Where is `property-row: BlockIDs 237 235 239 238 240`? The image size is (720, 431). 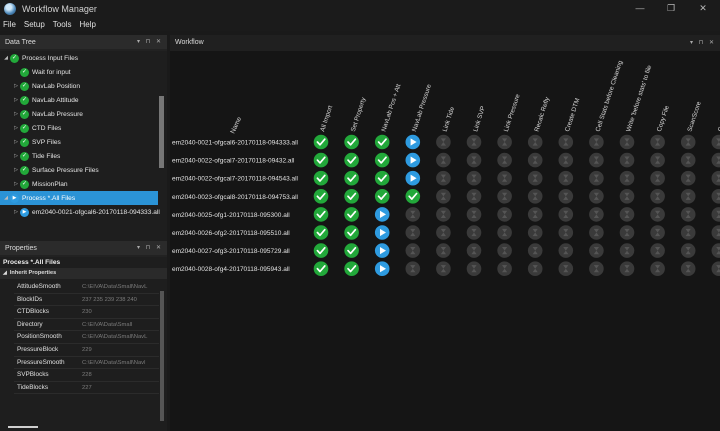
property-row: BlockIDs 237 235 239 238 240 is located at coordinates (86, 300).